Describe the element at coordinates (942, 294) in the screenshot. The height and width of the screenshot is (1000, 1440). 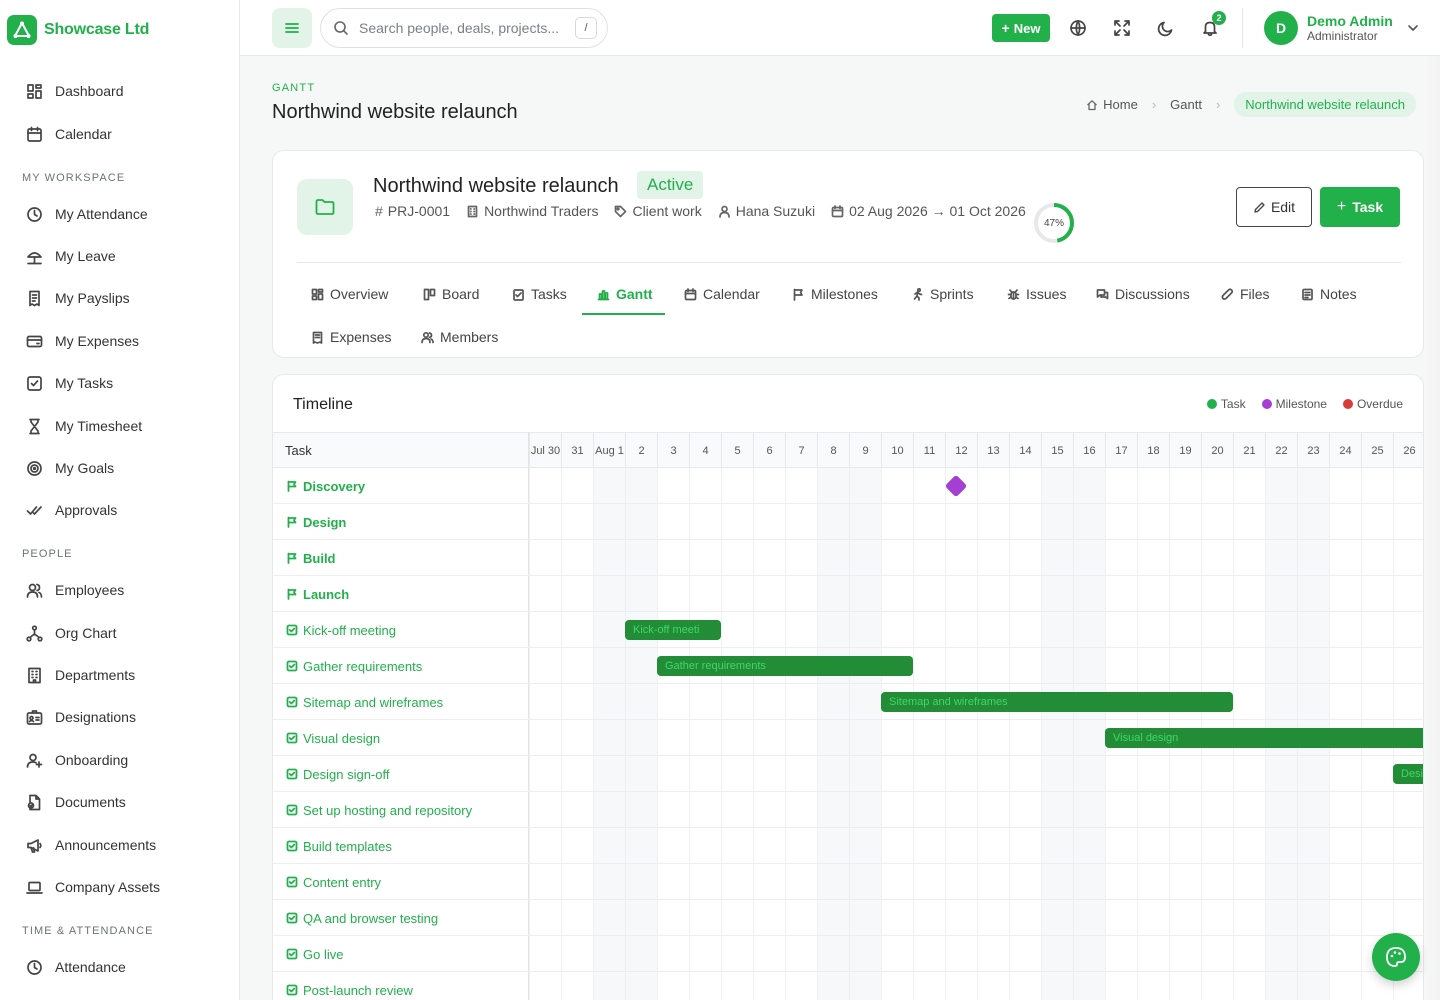
I see `tab-sprints: Sprints` at that location.